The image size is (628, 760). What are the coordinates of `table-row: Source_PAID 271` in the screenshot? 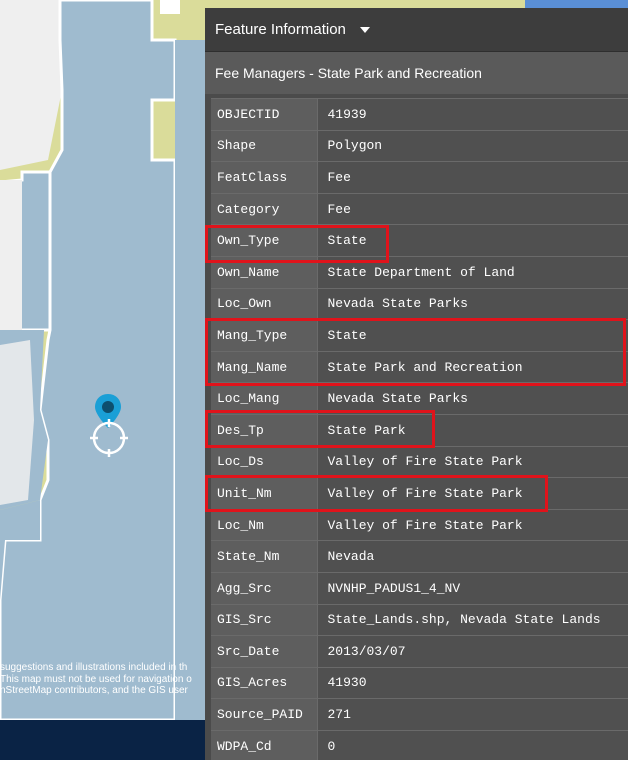 It's located at (419, 714).